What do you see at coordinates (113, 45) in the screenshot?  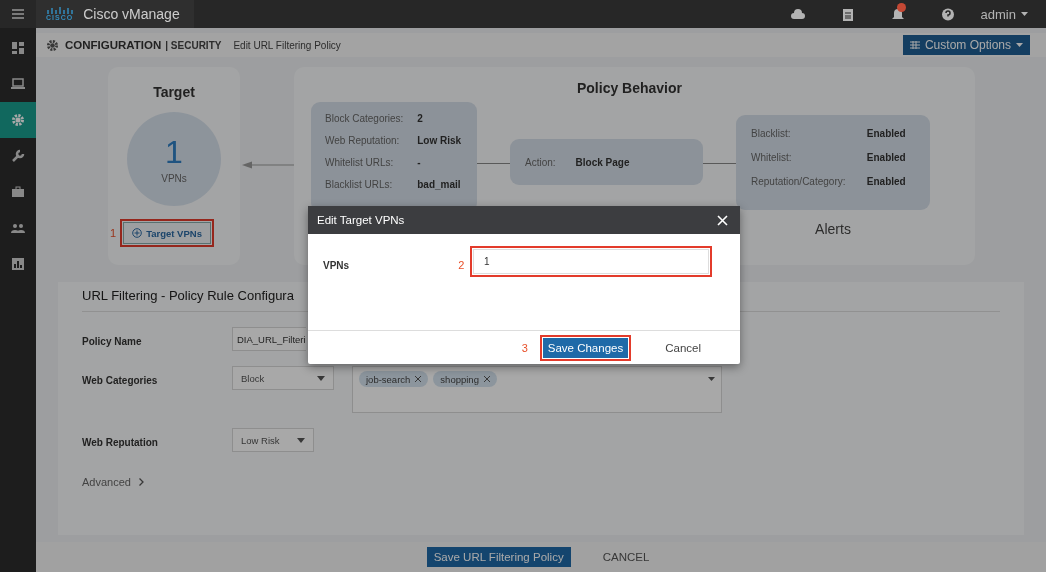 I see `section-title: CONFIGURATION` at bounding box center [113, 45].